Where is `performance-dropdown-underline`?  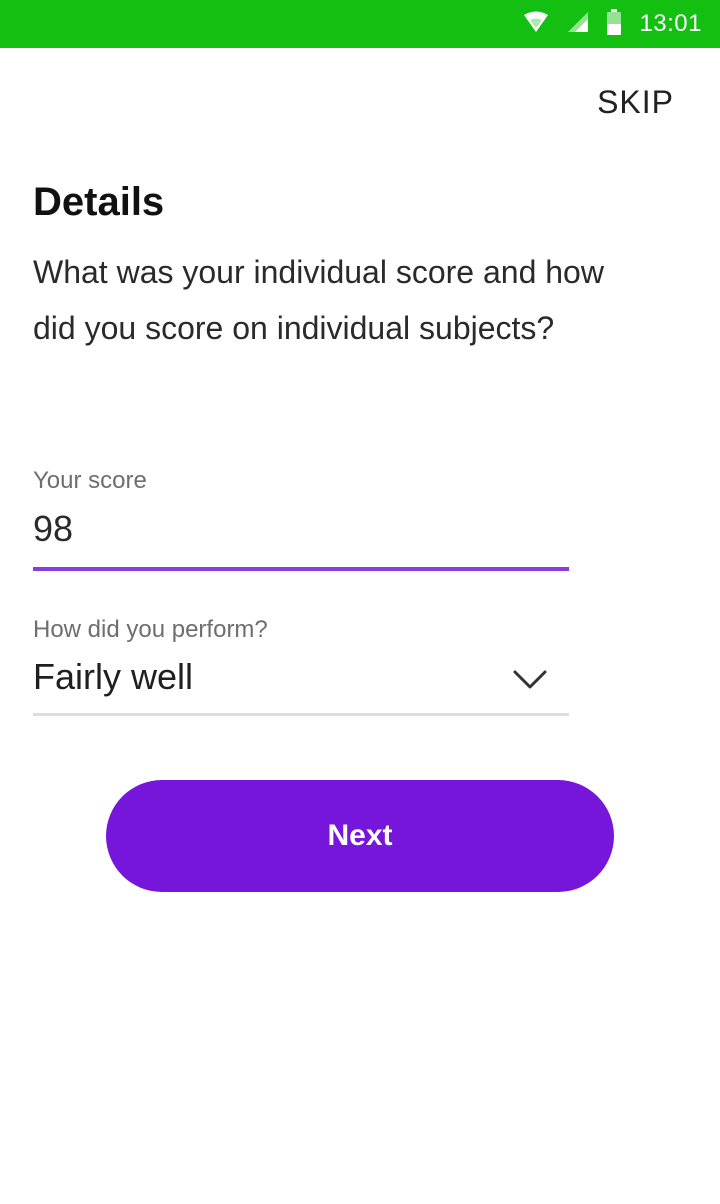
performance-dropdown-underline is located at coordinates (301, 714).